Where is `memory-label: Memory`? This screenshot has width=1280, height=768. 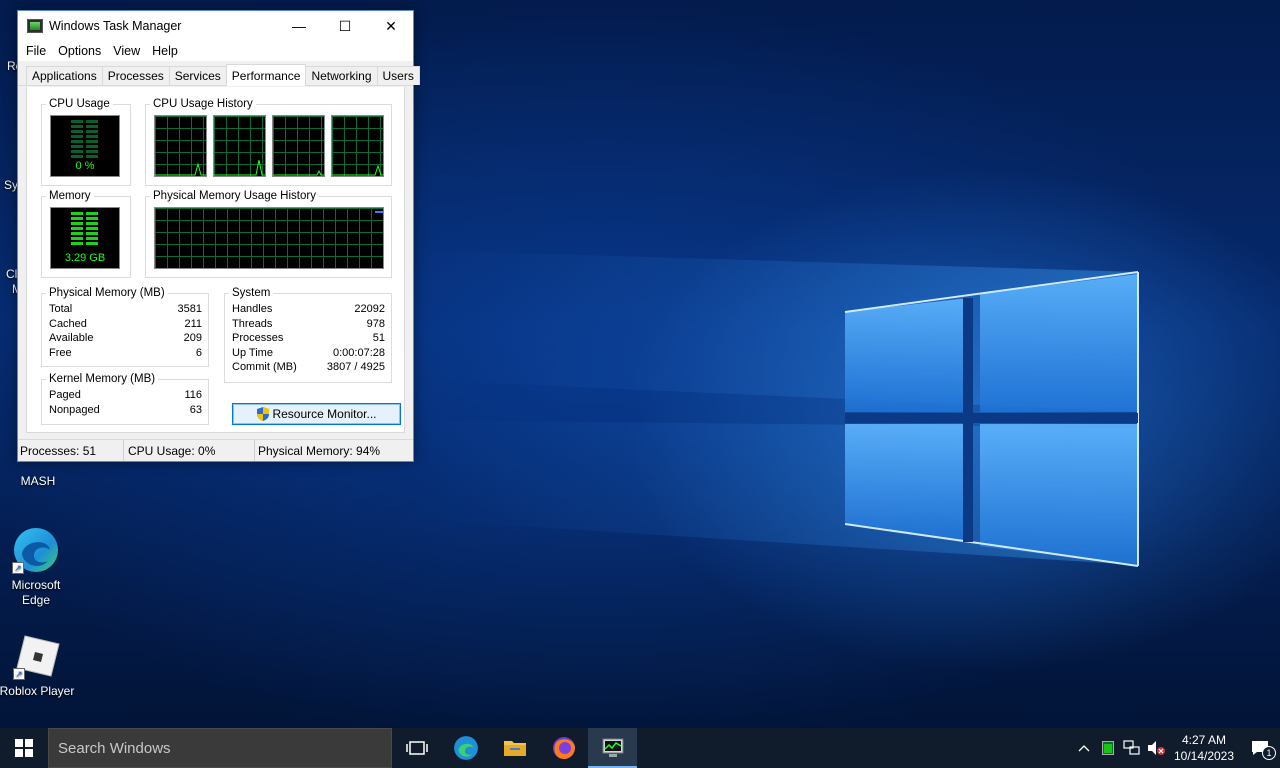
memory-label: Memory is located at coordinates (70, 196).